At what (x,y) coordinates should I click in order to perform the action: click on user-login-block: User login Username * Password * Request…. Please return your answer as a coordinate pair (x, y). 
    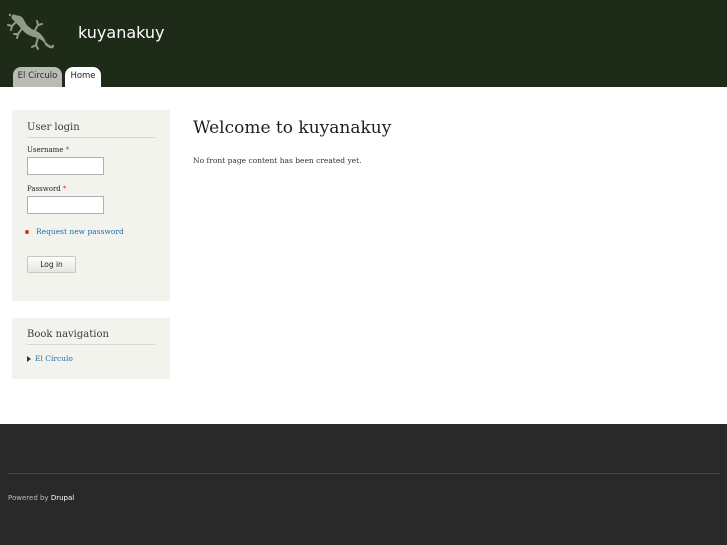
    Looking at the image, I should click on (91, 205).